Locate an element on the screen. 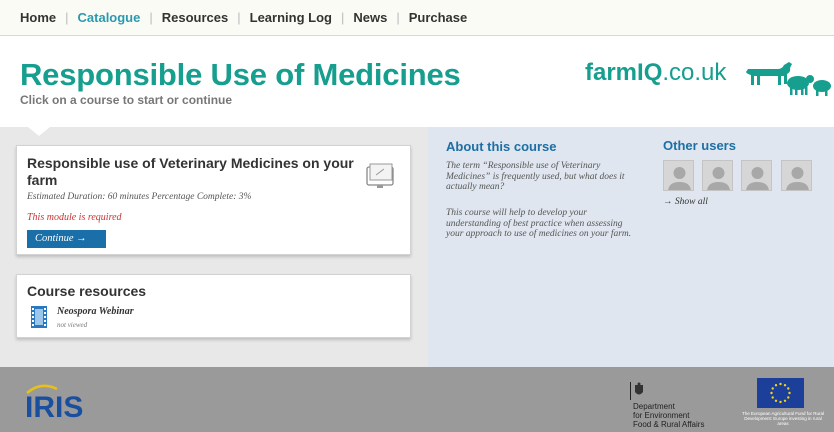  iris-logo: IRIS is located at coordinates (61, 401).